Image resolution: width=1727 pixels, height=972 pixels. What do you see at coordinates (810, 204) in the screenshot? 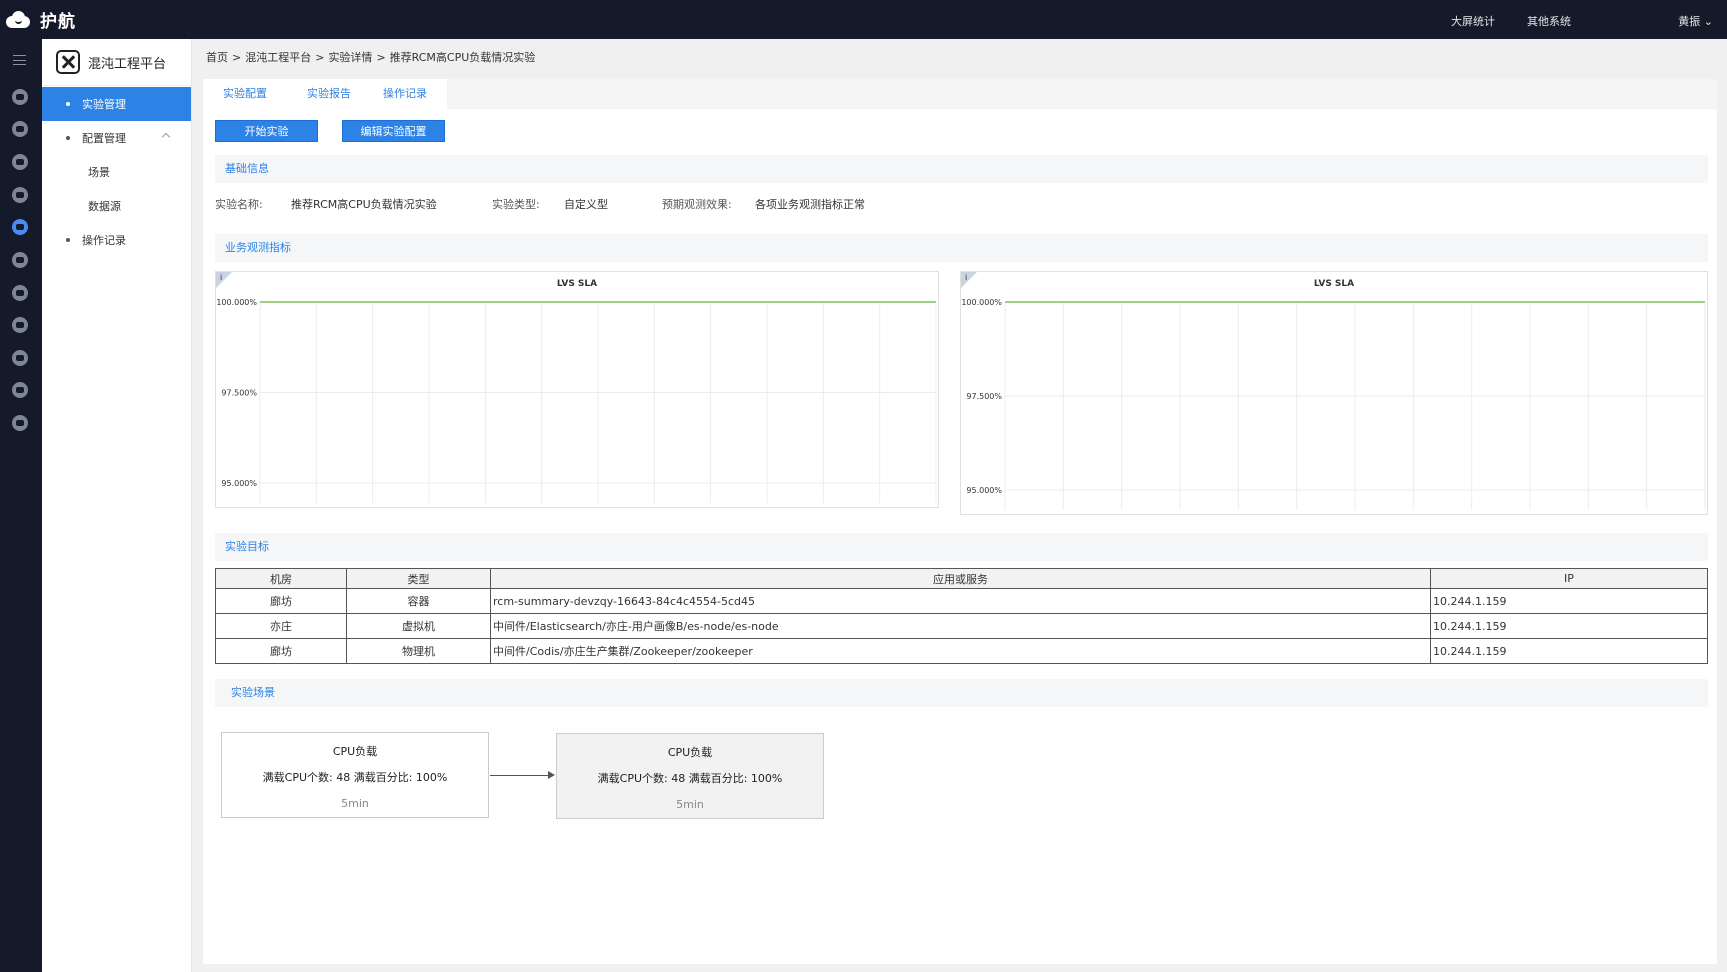
I see `expected-effect-value: 各项业务观测指标正常` at bounding box center [810, 204].